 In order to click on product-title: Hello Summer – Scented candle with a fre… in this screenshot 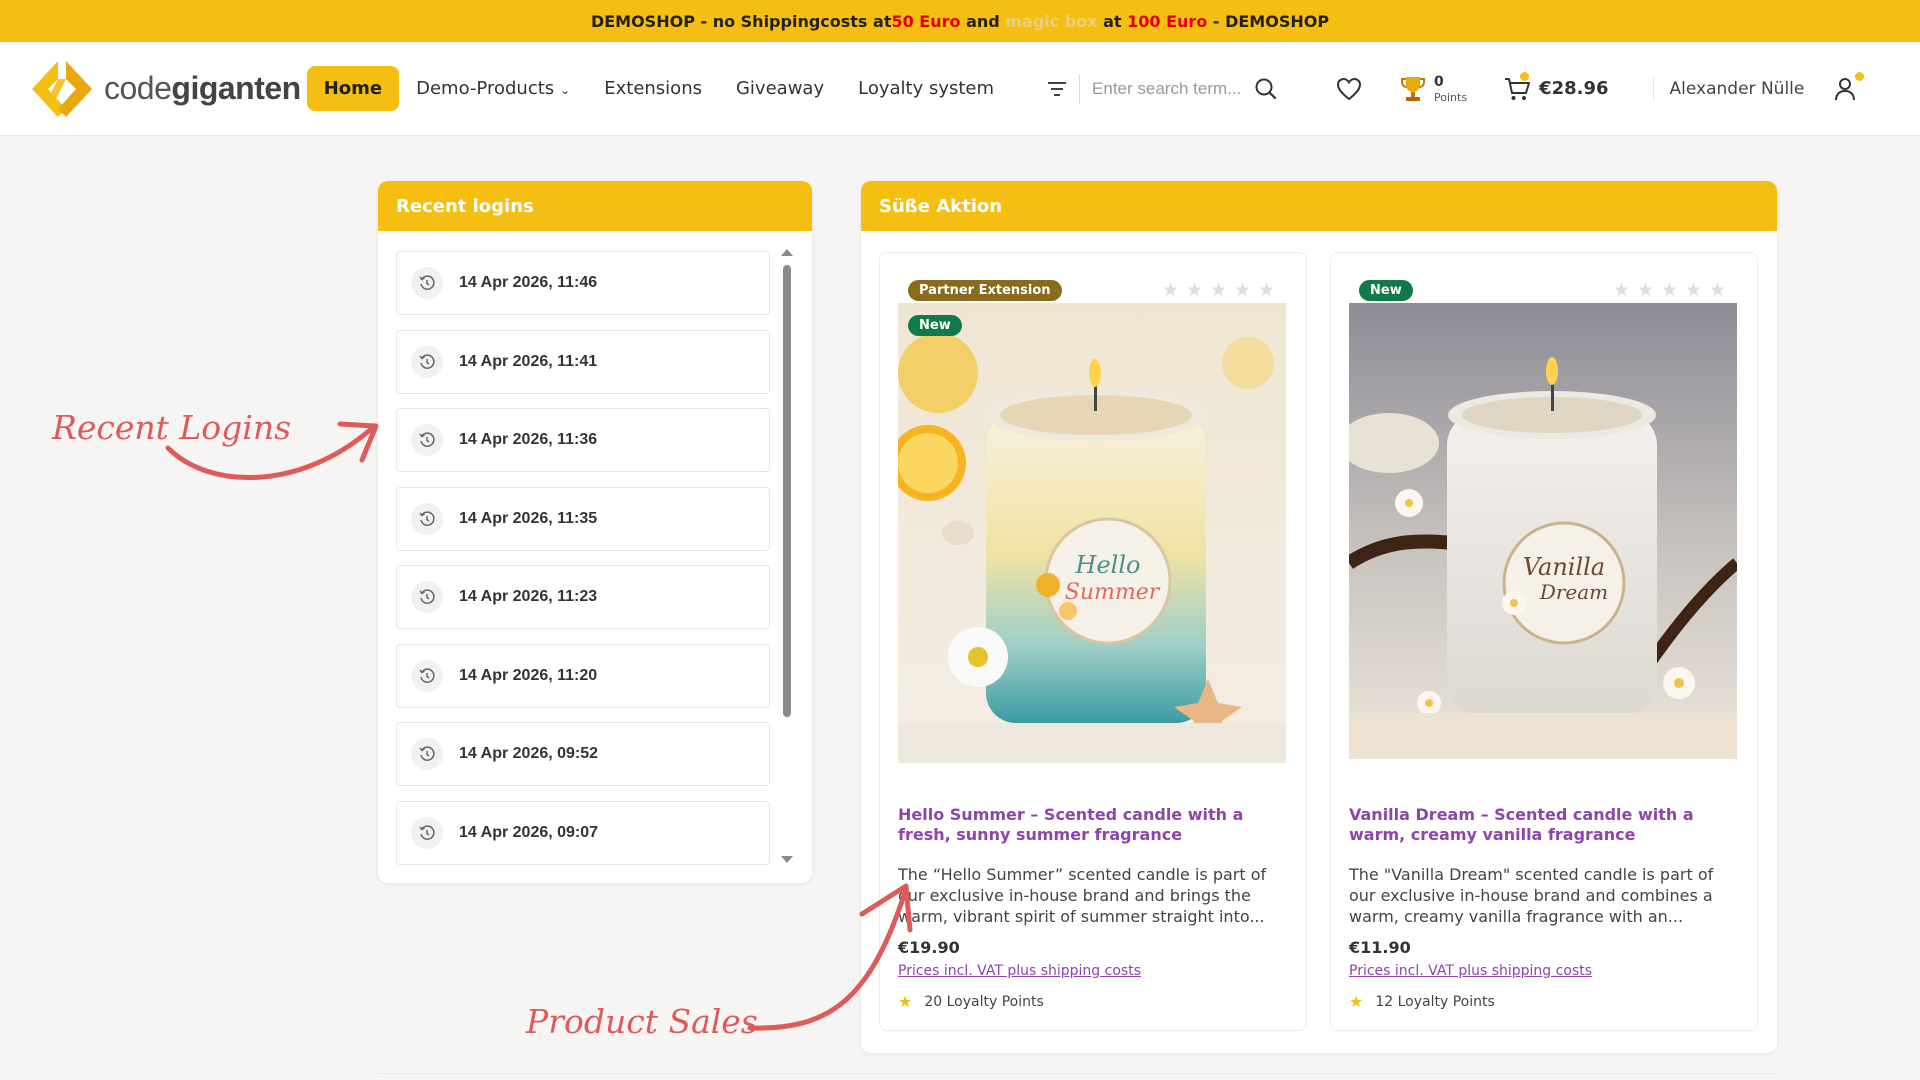, I will do `click(1093, 825)`.